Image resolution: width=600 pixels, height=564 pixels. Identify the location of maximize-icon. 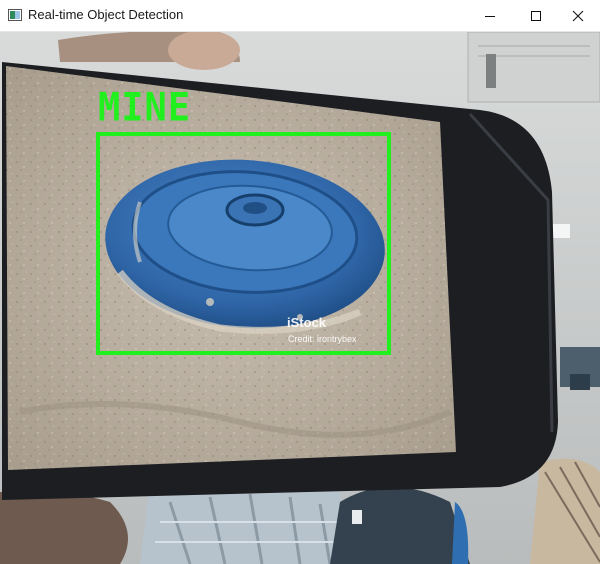
(536, 15).